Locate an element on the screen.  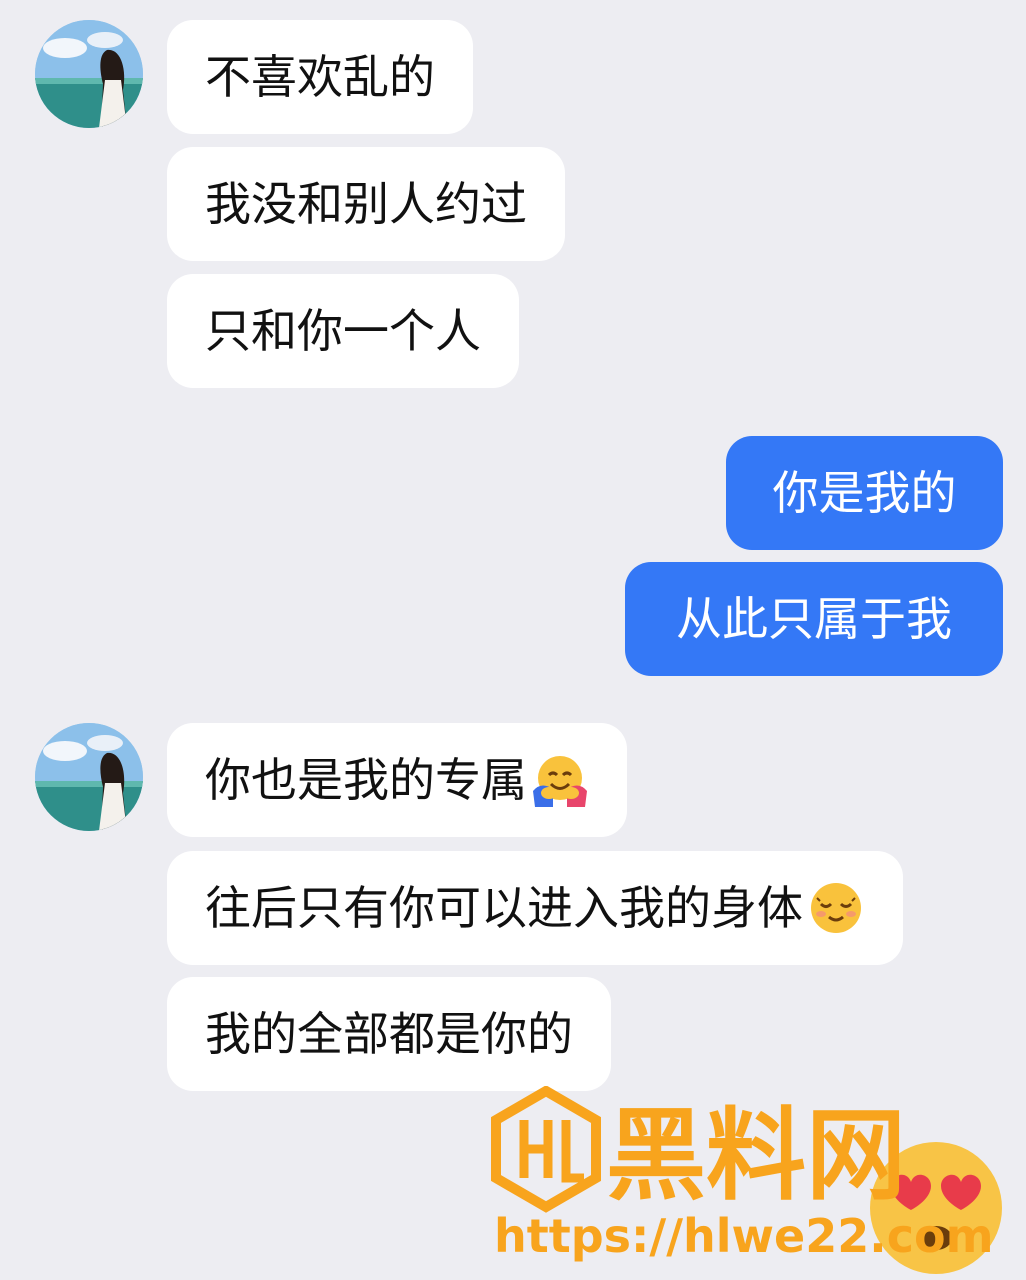
message-text: 只和你一个人 is located at coordinates (343, 331).